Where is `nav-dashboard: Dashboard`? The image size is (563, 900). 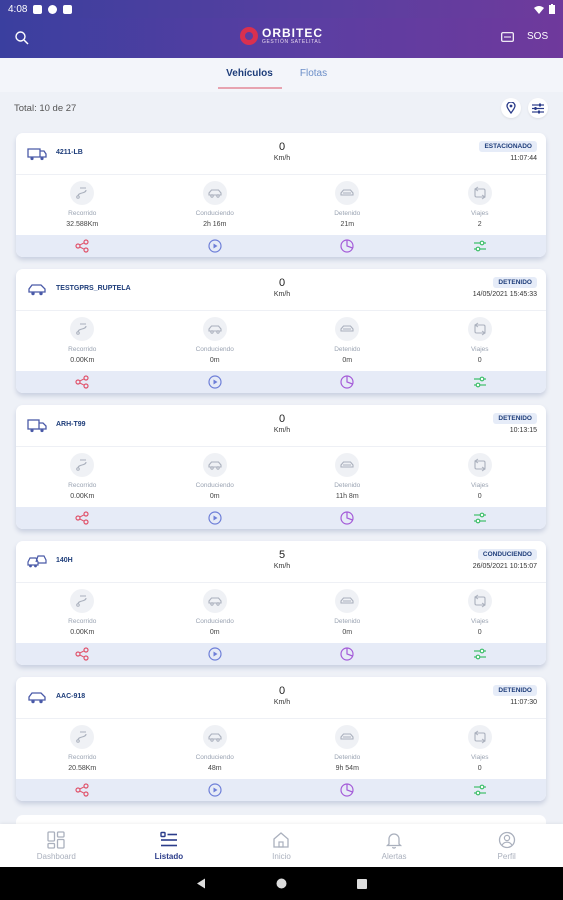 nav-dashboard: Dashboard is located at coordinates (56, 845).